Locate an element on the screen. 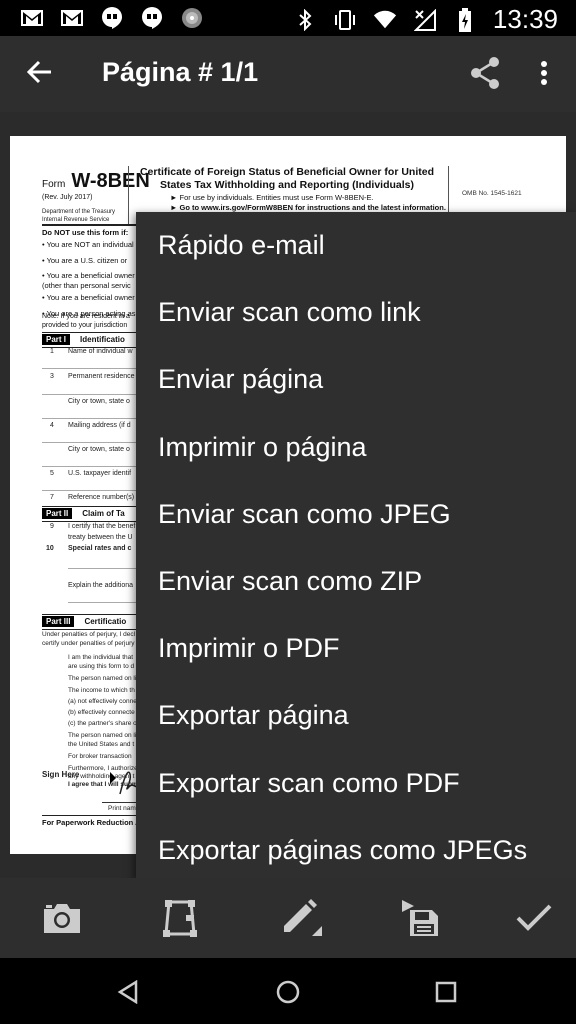 The height and width of the screenshot is (1024, 576). more-vert-icon is located at coordinates (544, 73).